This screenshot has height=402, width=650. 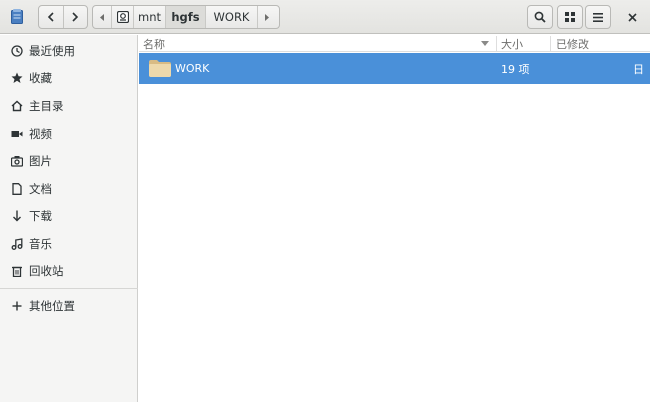 What do you see at coordinates (40, 134) in the screenshot?
I see `sidebar-item-label: 视频` at bounding box center [40, 134].